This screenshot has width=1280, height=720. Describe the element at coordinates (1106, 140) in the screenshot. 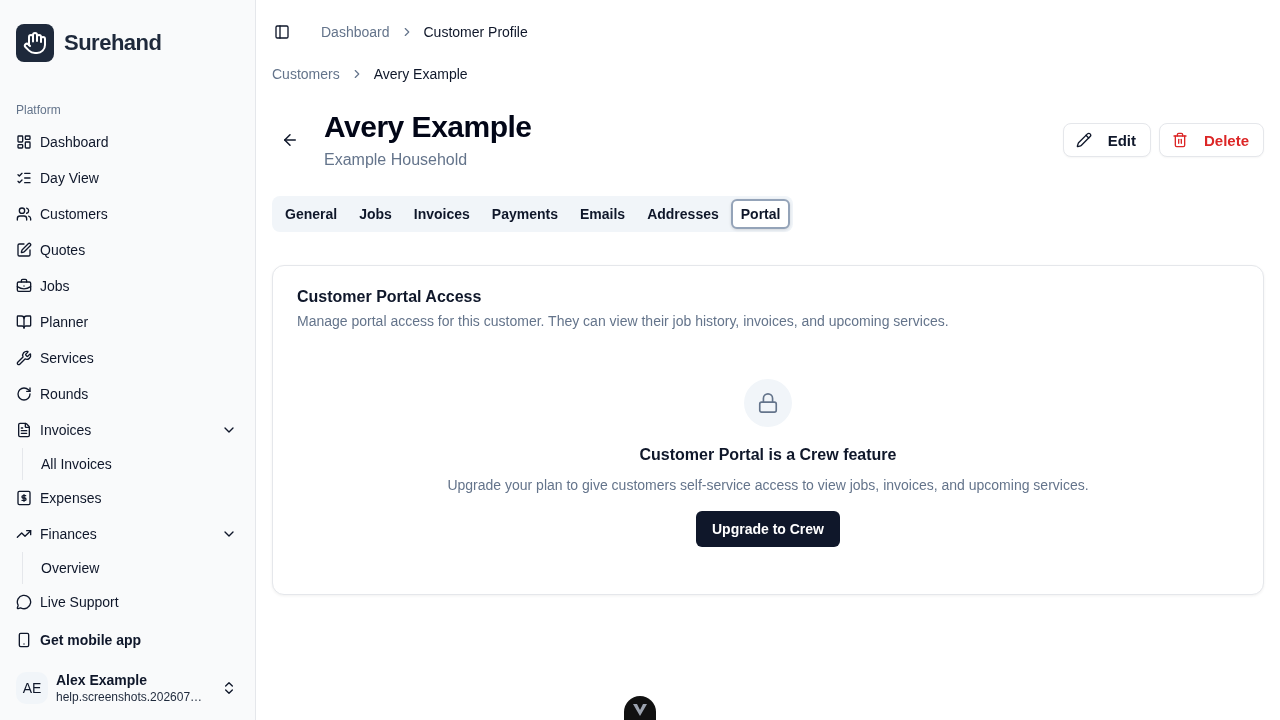

I see `edit-button: Edit` at that location.